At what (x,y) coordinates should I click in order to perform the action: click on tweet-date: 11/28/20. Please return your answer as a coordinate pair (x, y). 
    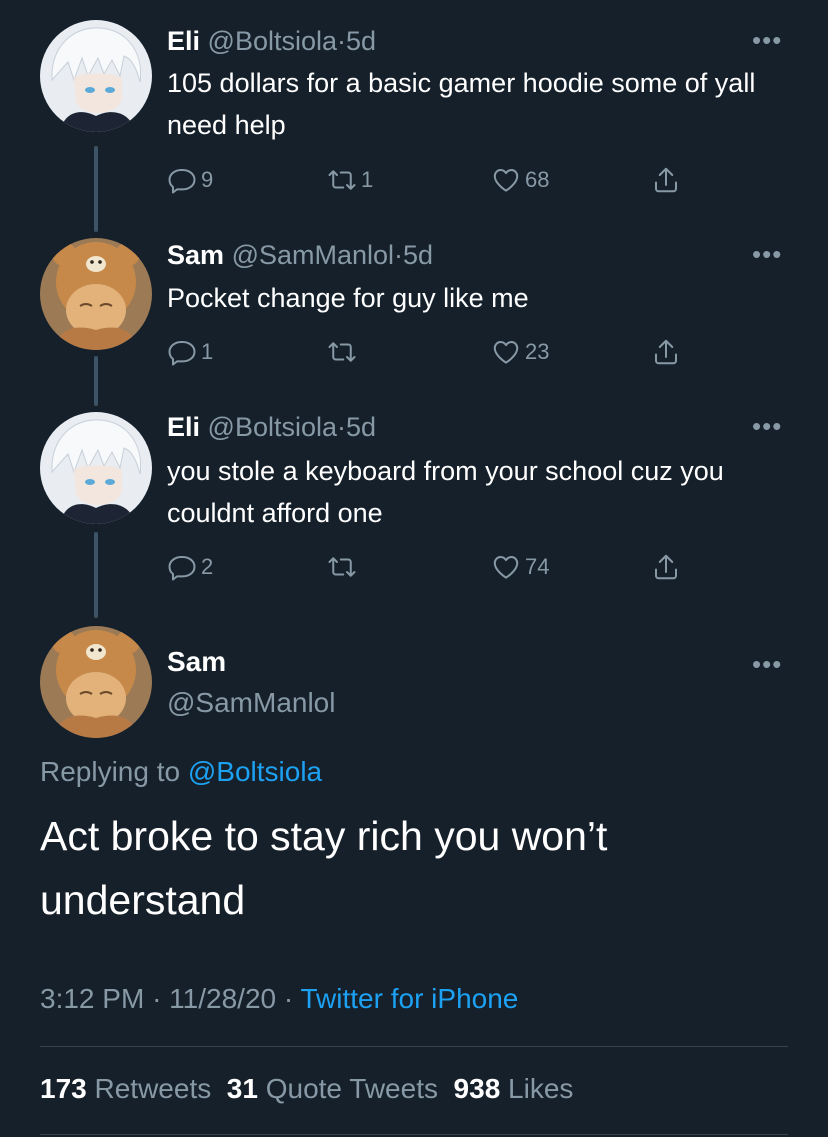
    Looking at the image, I should click on (222, 998).